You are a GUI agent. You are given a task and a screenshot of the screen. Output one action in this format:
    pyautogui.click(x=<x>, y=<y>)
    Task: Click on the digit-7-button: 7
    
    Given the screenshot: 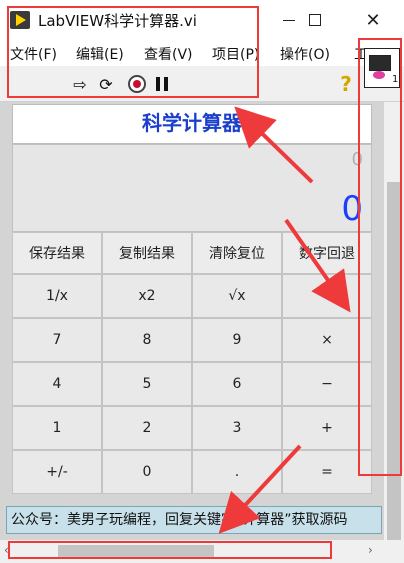 What is the action you would take?
    pyautogui.click(x=57, y=340)
    